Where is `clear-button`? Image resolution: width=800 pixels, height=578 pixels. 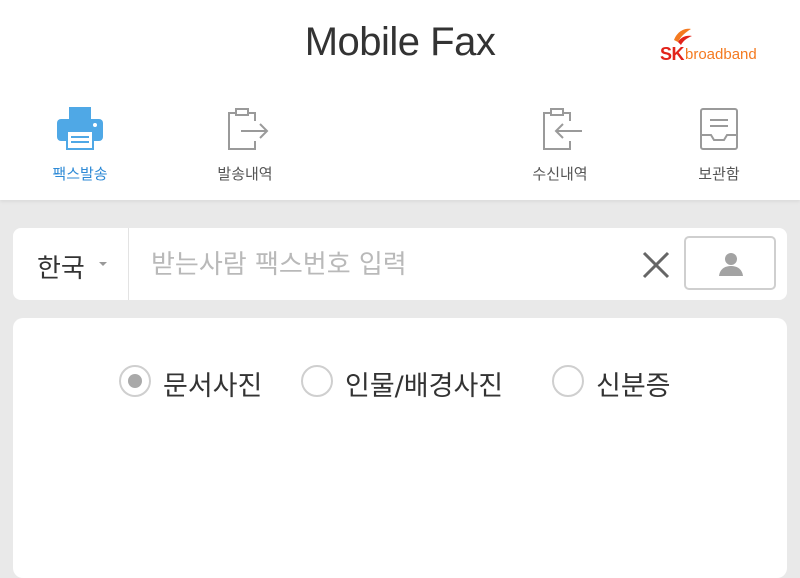 clear-button is located at coordinates (656, 265).